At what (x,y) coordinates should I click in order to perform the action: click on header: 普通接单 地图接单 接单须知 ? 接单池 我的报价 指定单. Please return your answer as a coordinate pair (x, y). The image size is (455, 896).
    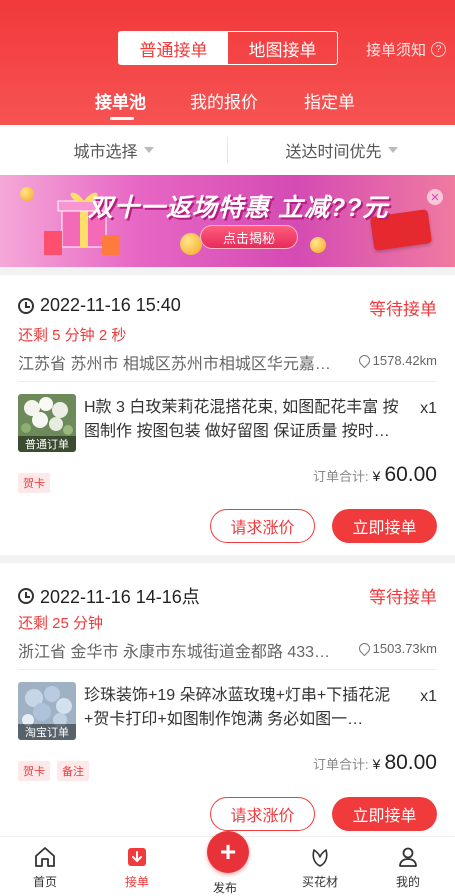
    Looking at the image, I should click on (227, 62).